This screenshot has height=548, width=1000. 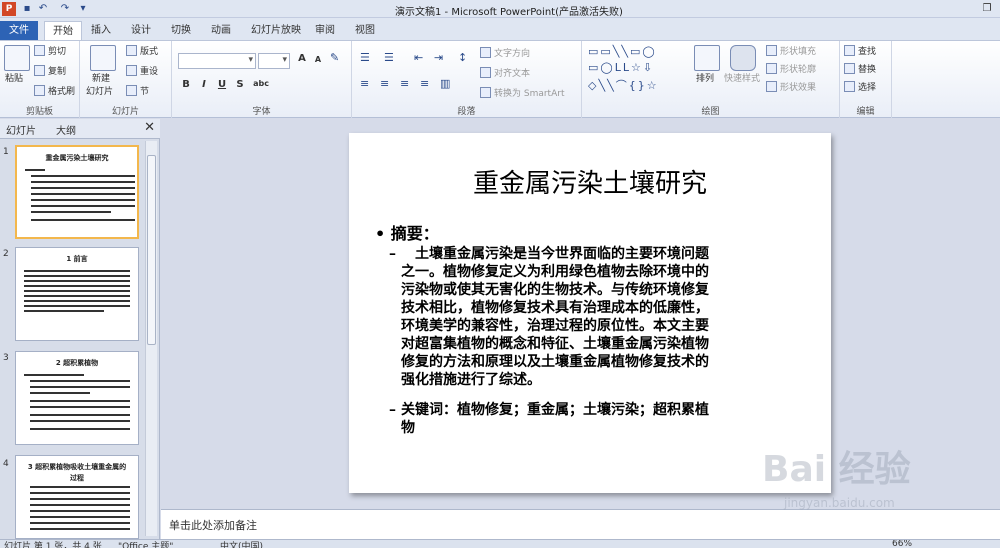 I want to click on quick-styles-button: 快速样式, so click(x=742, y=79).